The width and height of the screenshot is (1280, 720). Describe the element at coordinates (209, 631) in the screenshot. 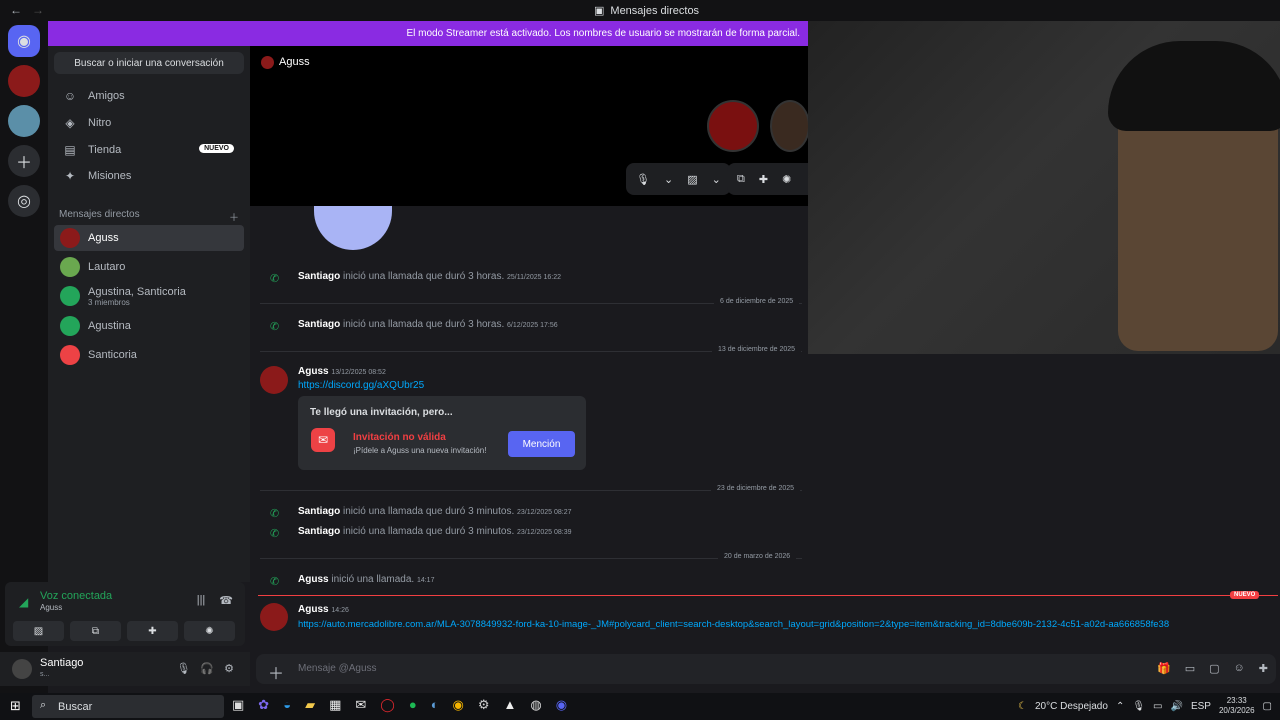

I see `soundboard-button: ✺` at that location.